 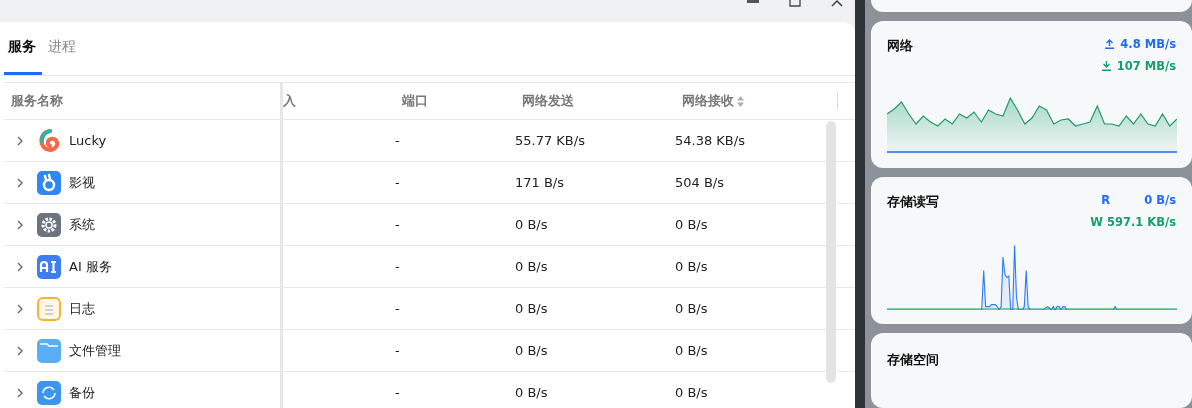 I want to click on service-name: 影视, so click(x=82, y=182).